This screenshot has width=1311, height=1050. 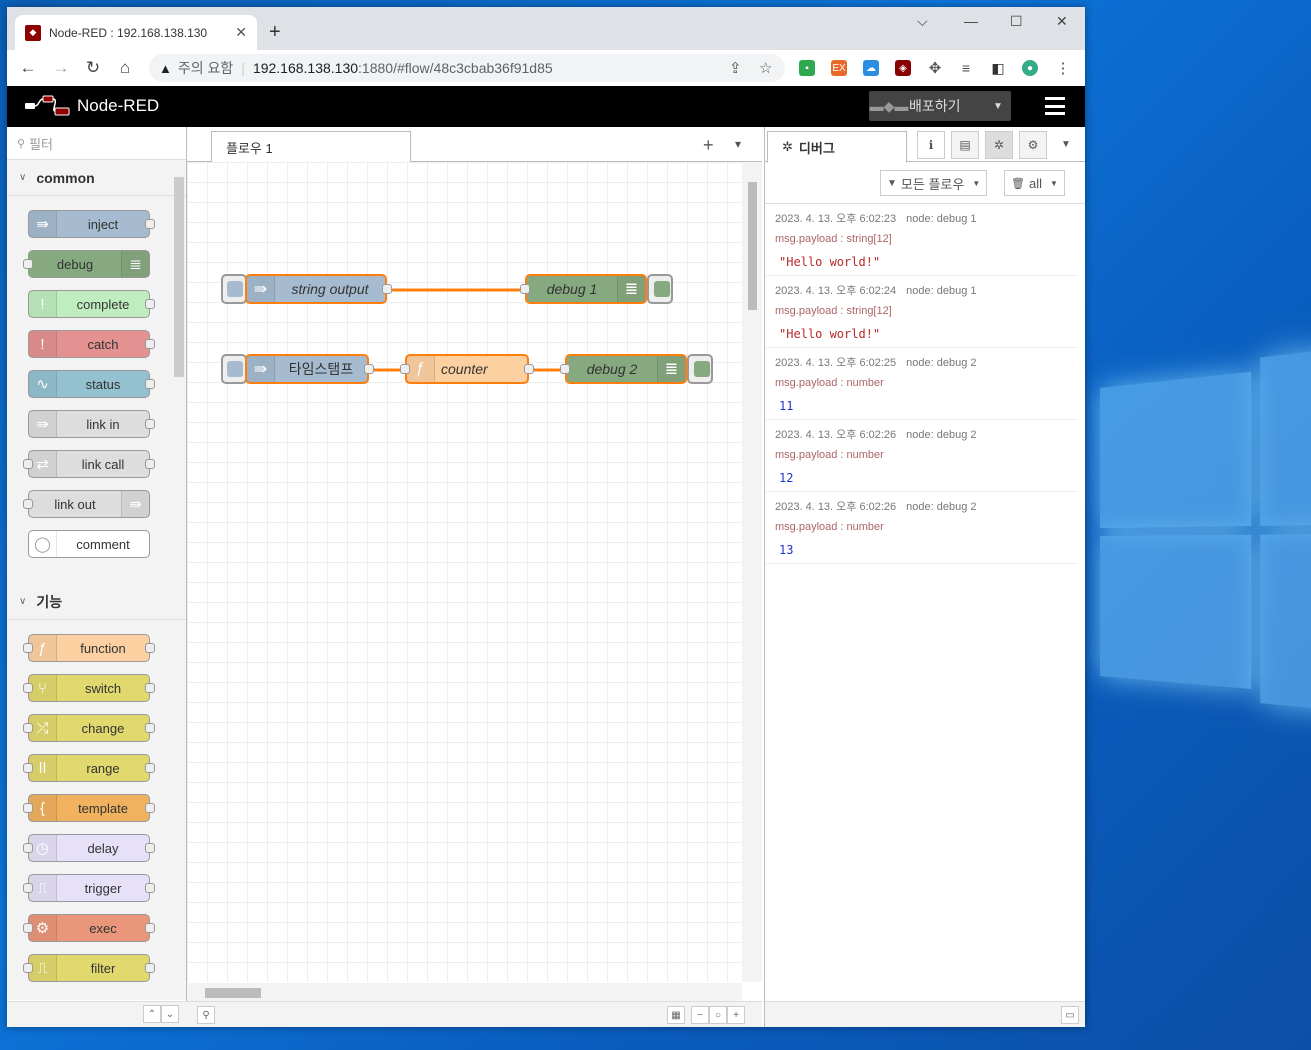 I want to click on tab-search-icon: ⌵, so click(x=922, y=21).